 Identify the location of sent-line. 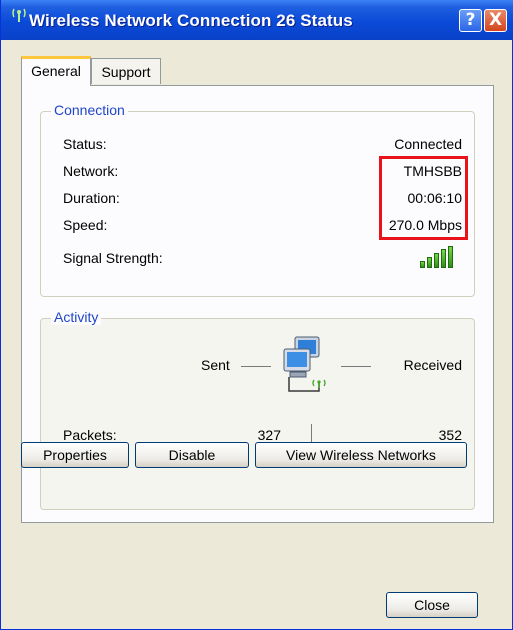
(256, 366).